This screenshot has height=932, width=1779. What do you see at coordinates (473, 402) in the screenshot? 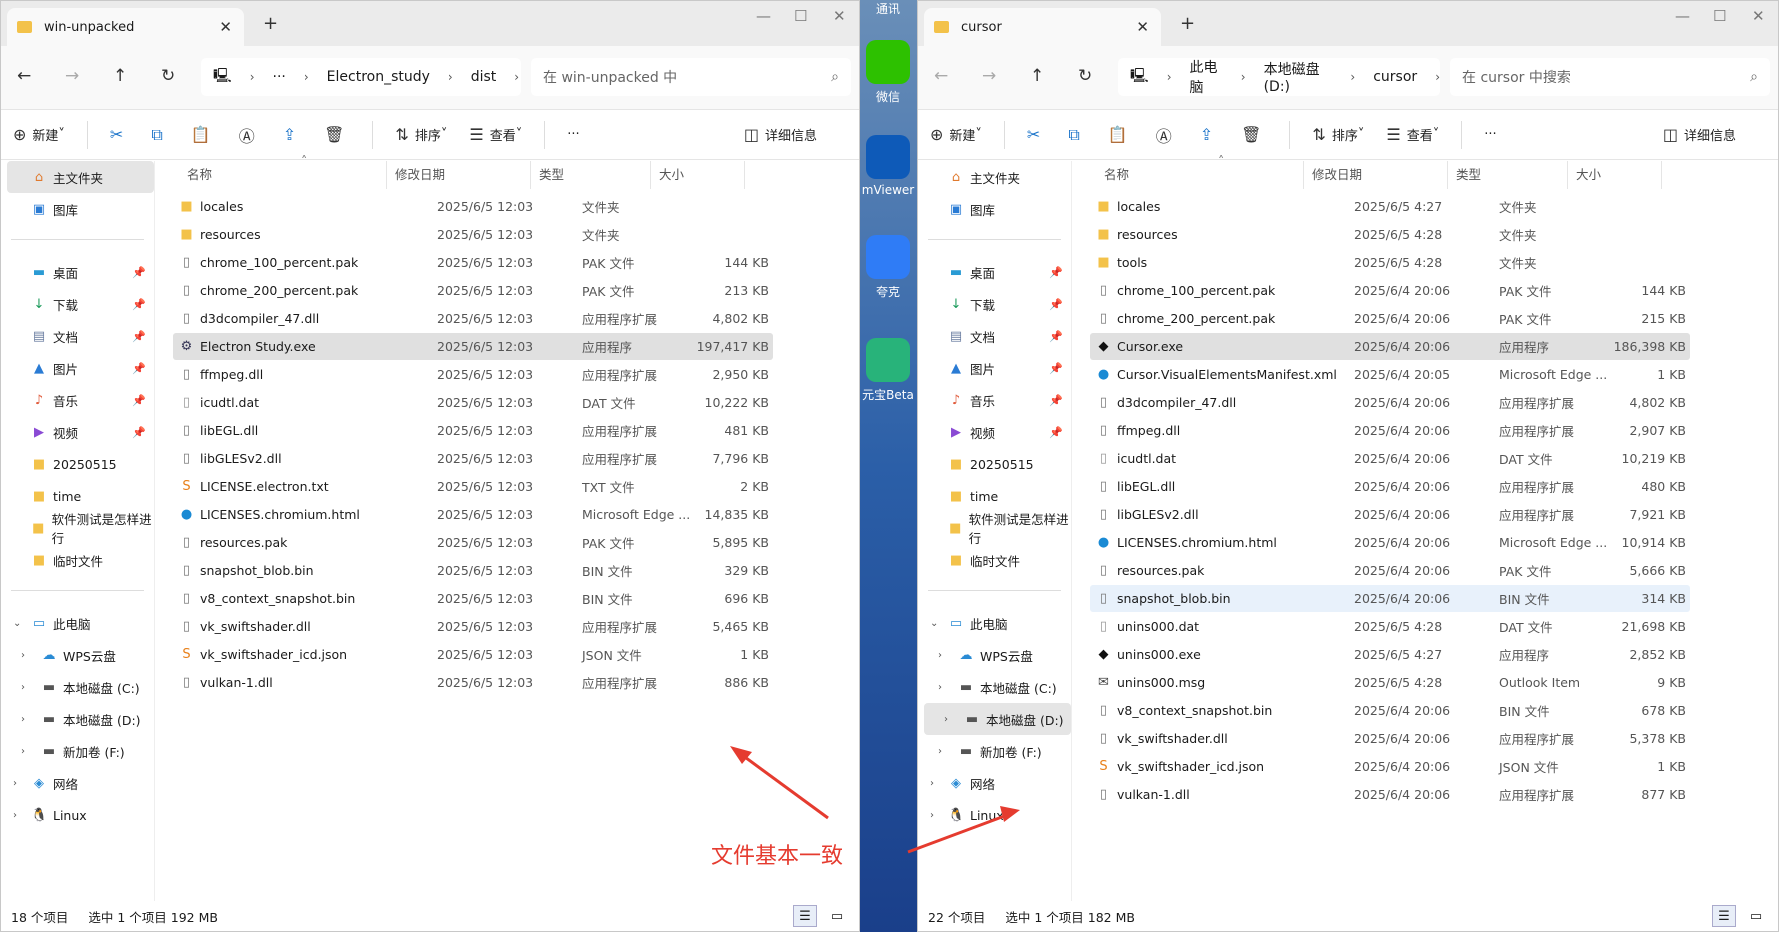
I see `file-row: ▯ icudtl.dat 2025/6/5 12:03 DAT 文件 10,222 KB` at bounding box center [473, 402].